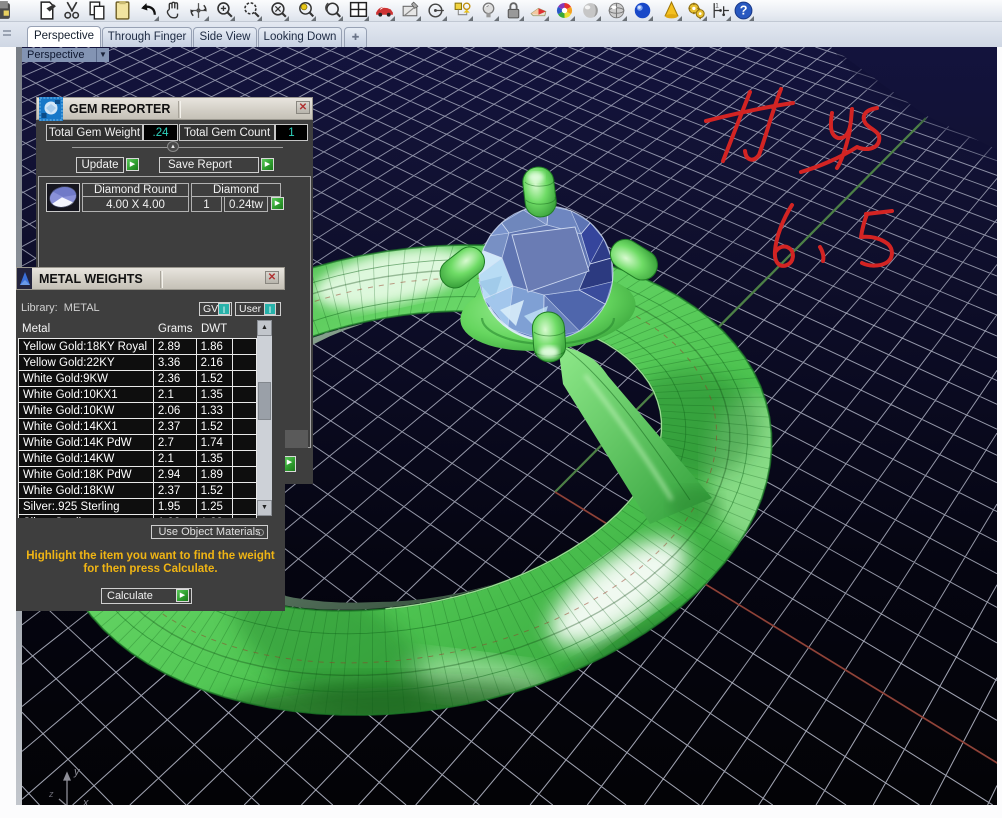 The height and width of the screenshot is (818, 1002). What do you see at coordinates (51, 794) in the screenshot?
I see `svg-text: z` at bounding box center [51, 794].